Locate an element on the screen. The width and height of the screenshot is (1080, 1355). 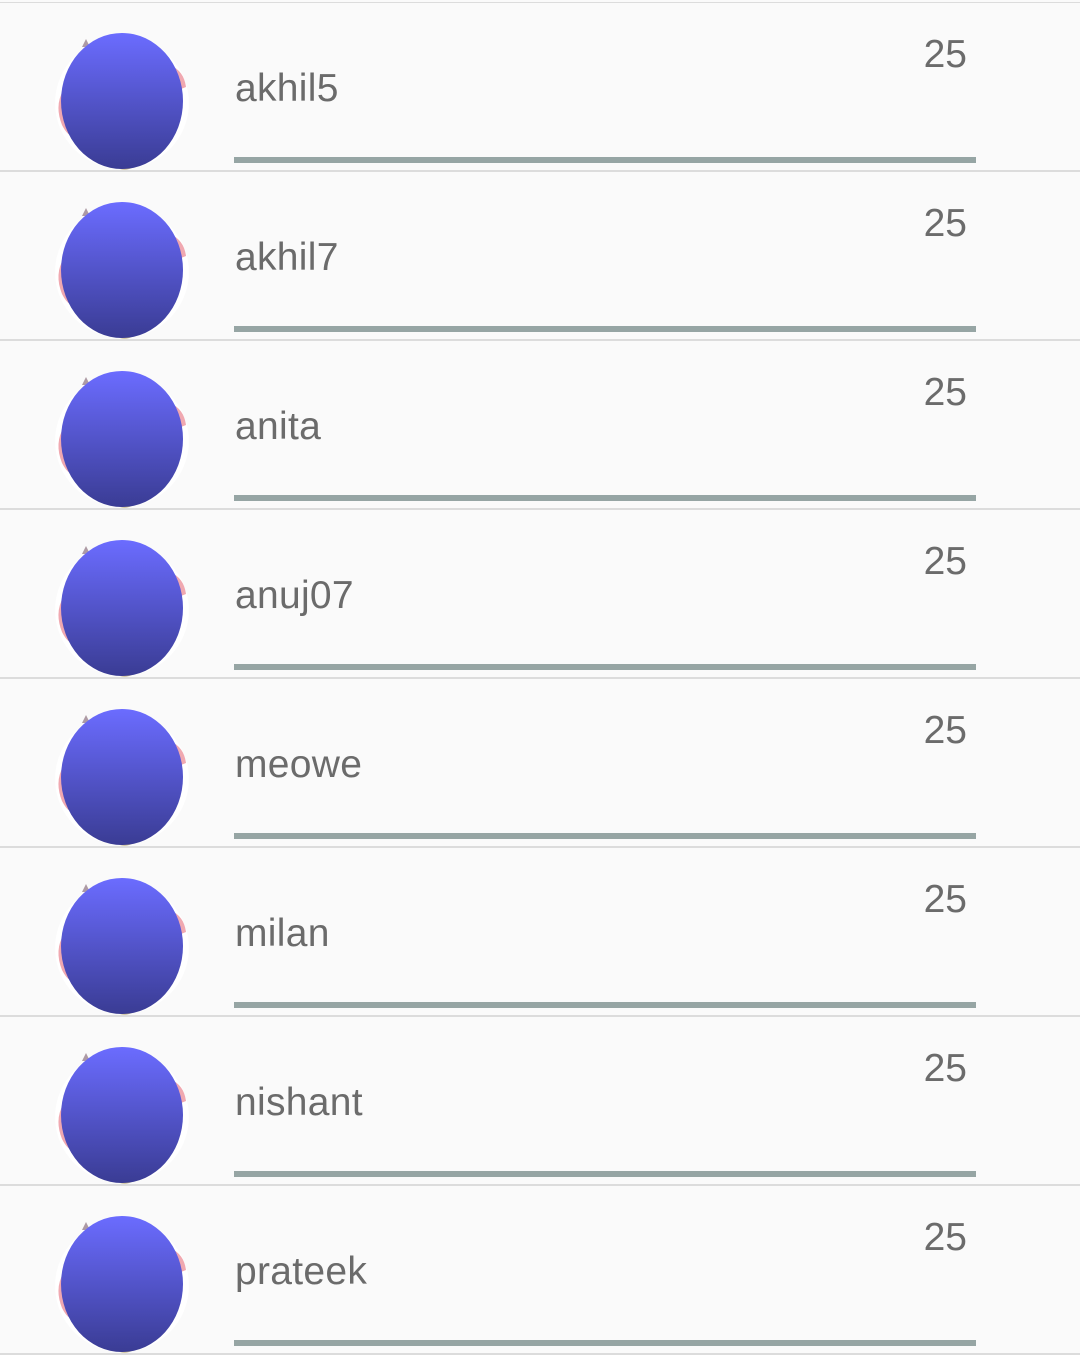
username-label: prateek is located at coordinates (301, 1271).